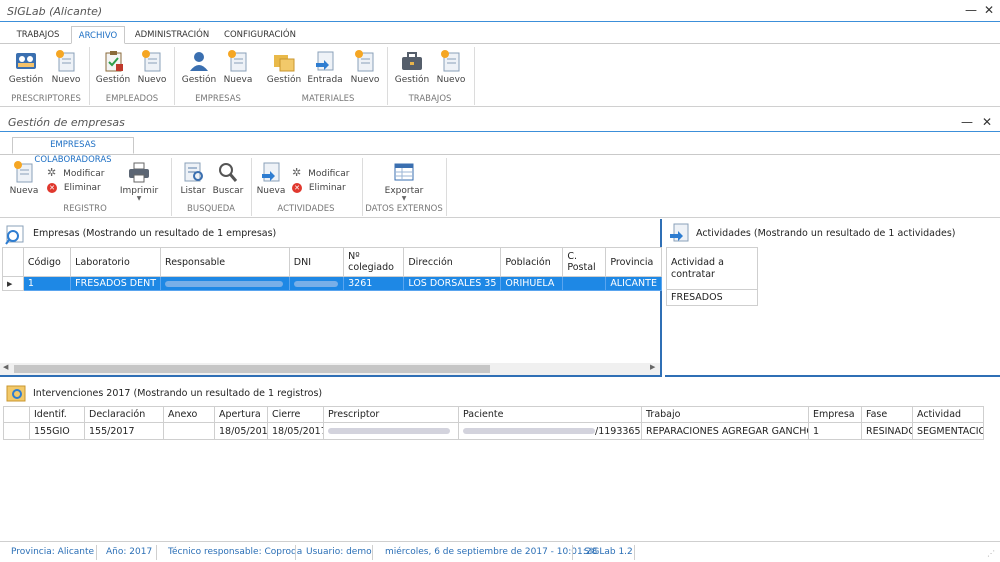 This screenshot has height=562, width=1000. Describe the element at coordinates (633, 262) in the screenshot. I see `column-header: Provincia` at that location.